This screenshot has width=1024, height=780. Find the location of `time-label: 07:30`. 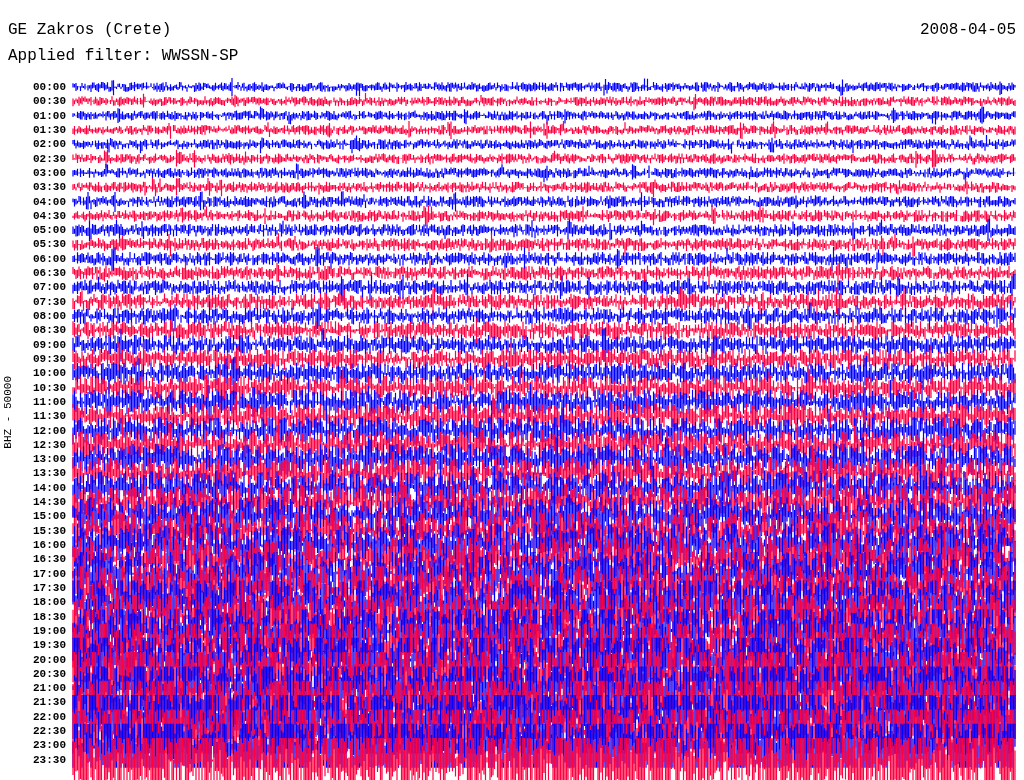

time-label: 07:30 is located at coordinates (49, 301).